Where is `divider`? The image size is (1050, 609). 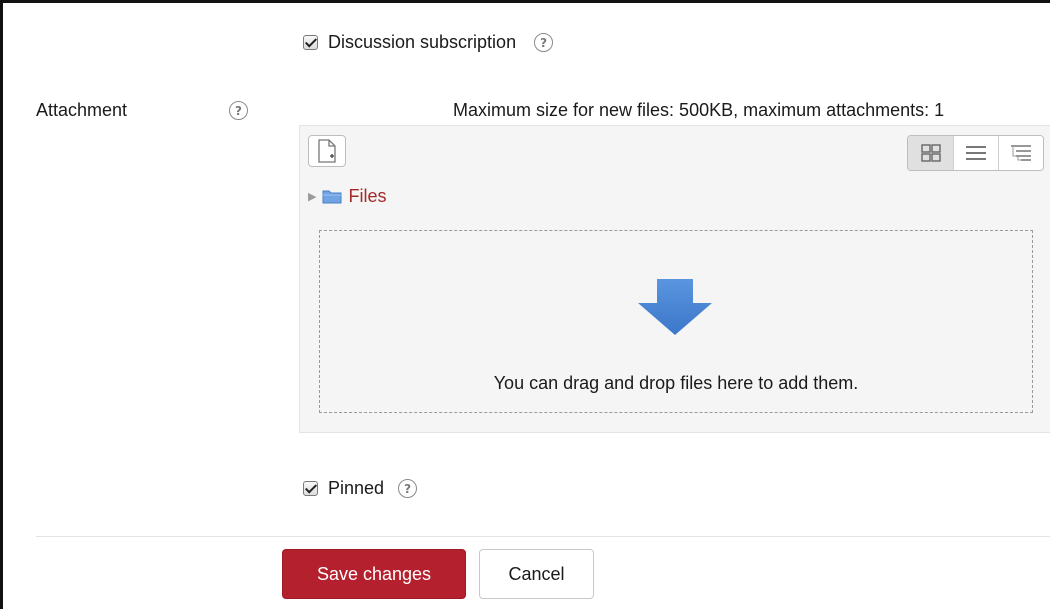
divider is located at coordinates (543, 536).